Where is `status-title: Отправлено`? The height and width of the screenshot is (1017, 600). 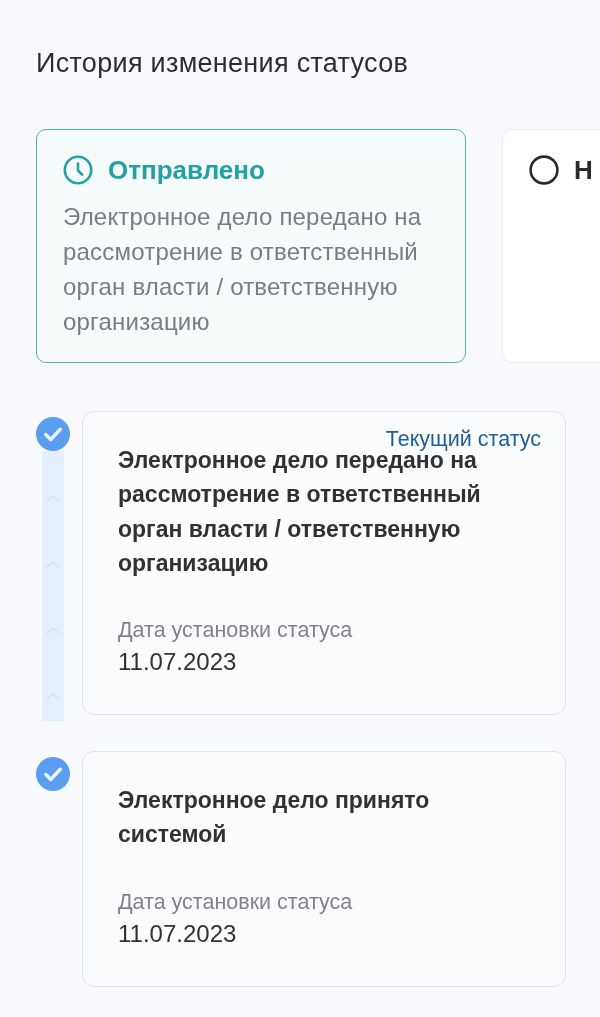 status-title: Отправлено is located at coordinates (186, 170).